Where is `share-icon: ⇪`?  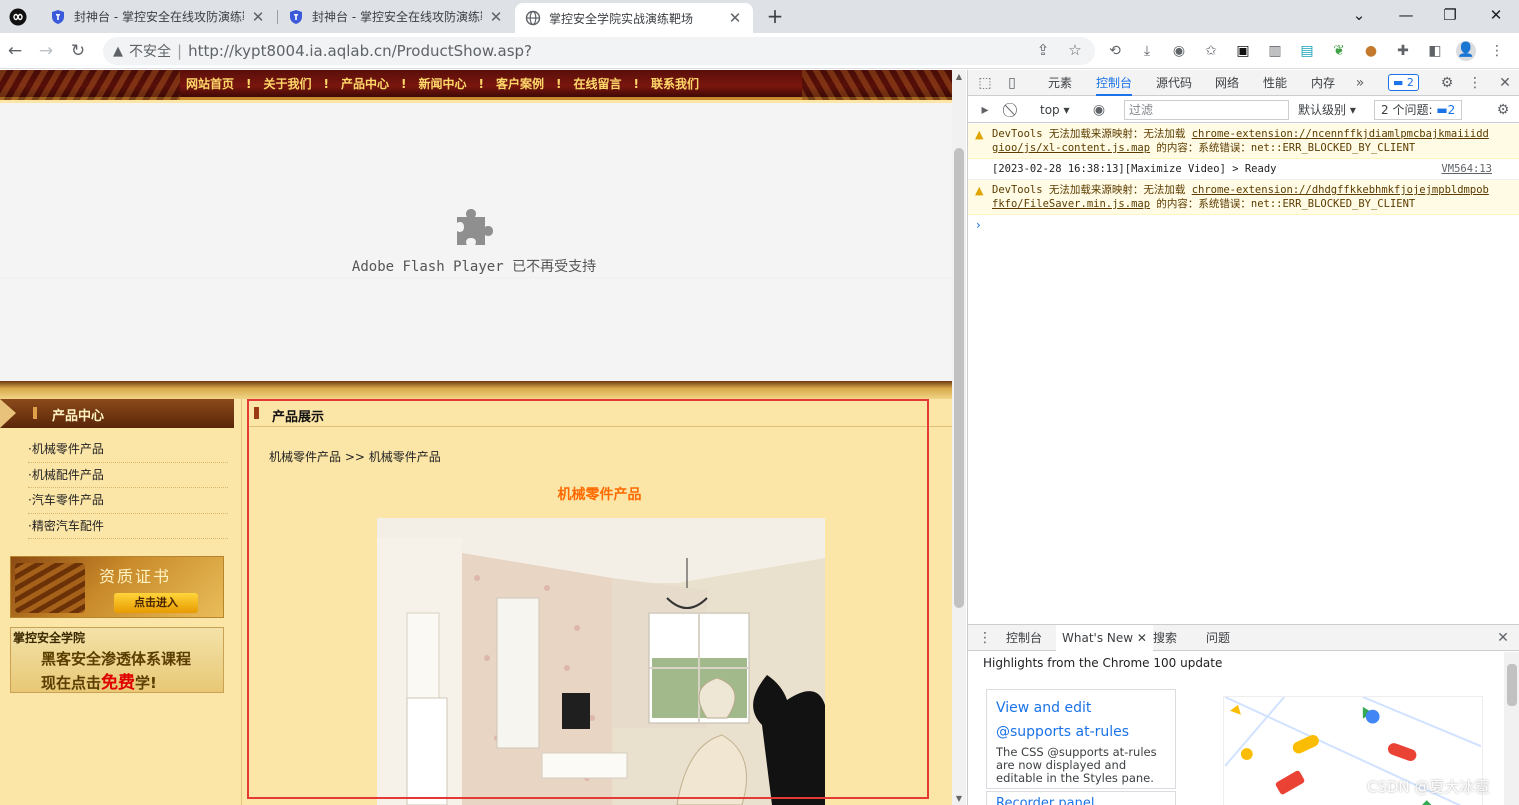 share-icon: ⇪ is located at coordinates (1043, 50).